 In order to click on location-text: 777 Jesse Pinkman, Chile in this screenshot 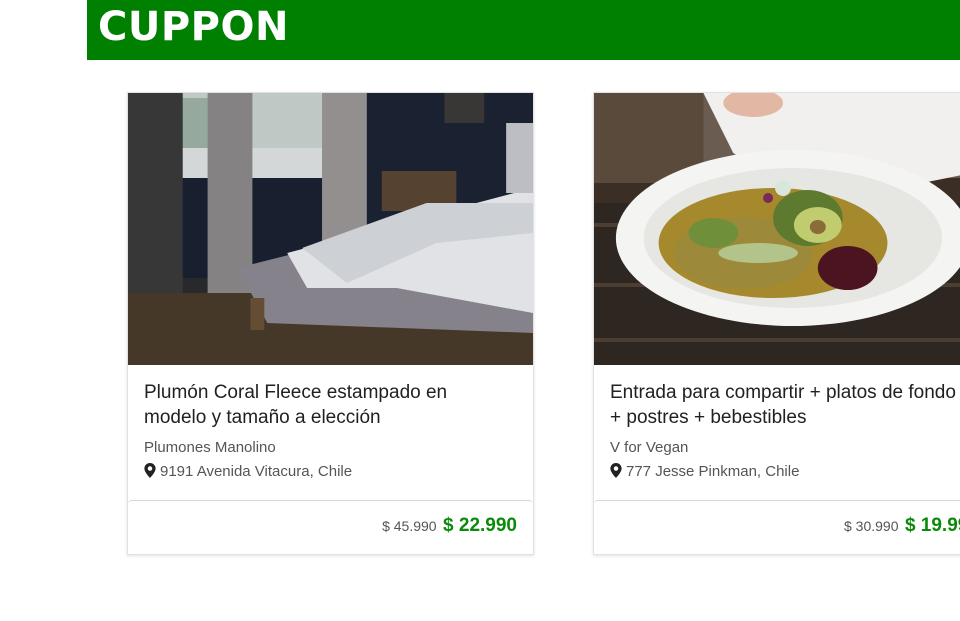, I will do `click(713, 471)`.